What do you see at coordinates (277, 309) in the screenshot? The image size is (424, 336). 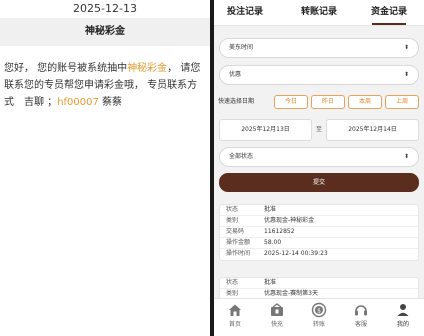 I see `fast-charge-icon` at bounding box center [277, 309].